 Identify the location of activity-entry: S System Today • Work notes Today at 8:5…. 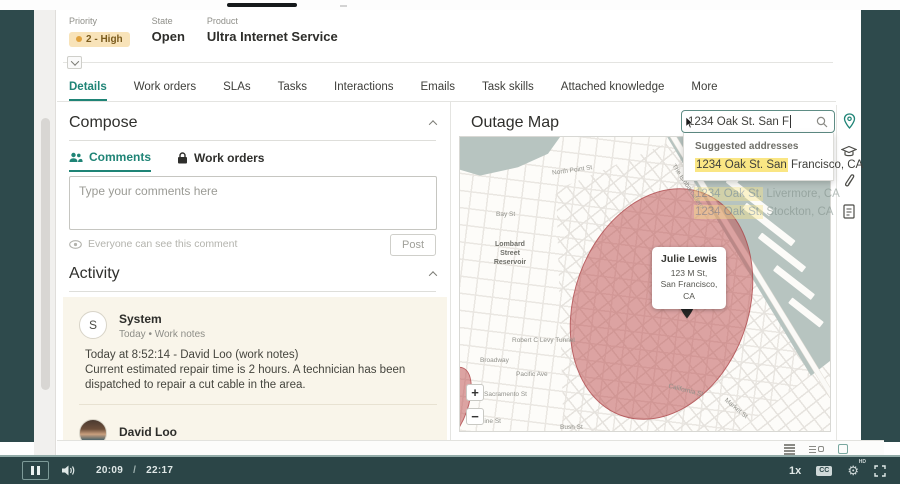
(255, 351).